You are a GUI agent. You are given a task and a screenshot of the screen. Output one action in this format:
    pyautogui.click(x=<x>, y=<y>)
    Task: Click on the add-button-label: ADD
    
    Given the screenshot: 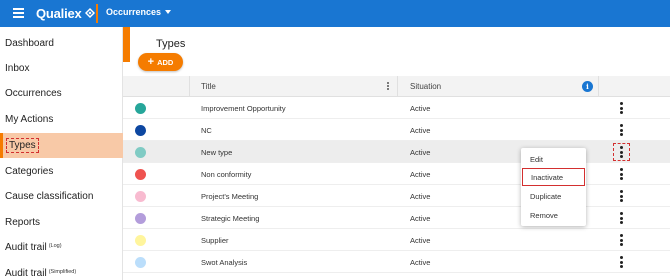 What is the action you would take?
    pyautogui.click(x=165, y=62)
    